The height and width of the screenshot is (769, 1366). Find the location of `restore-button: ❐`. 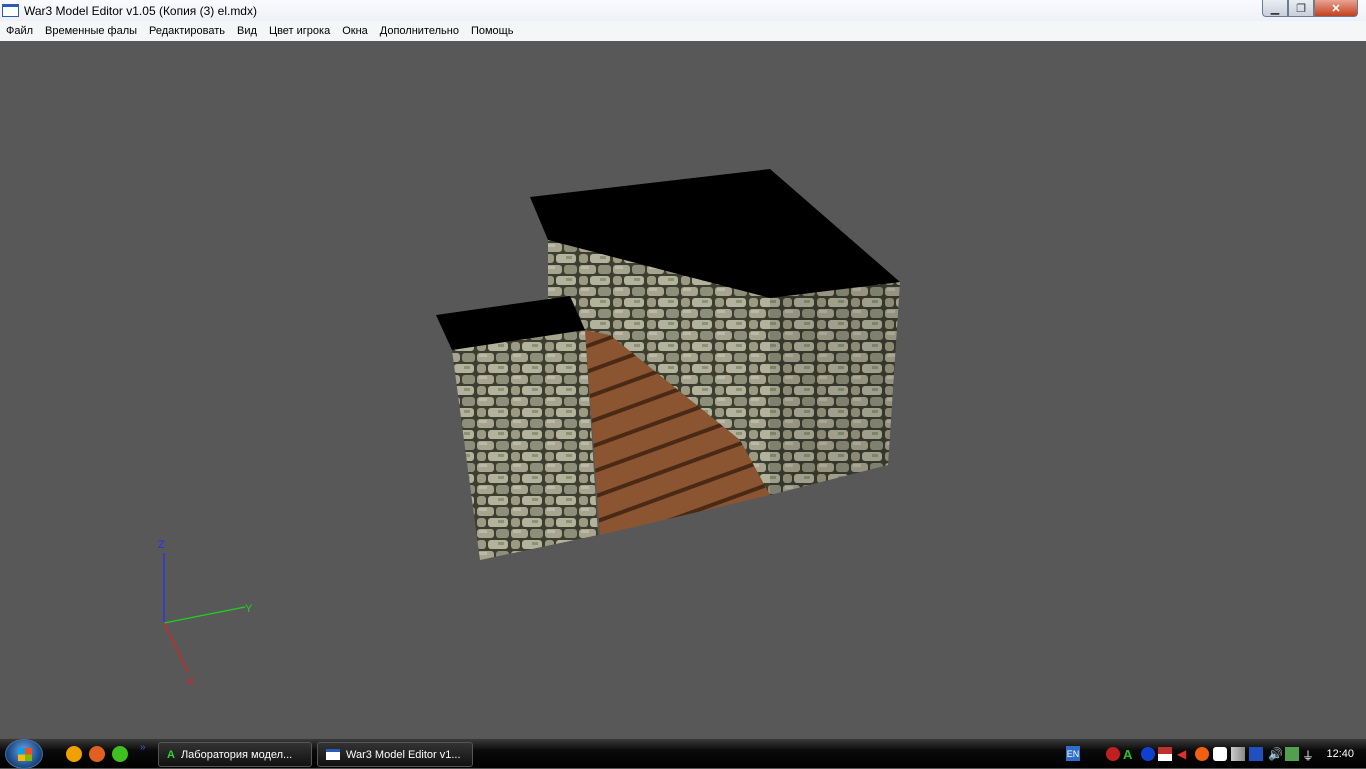

restore-button: ❐ is located at coordinates (1301, 8).